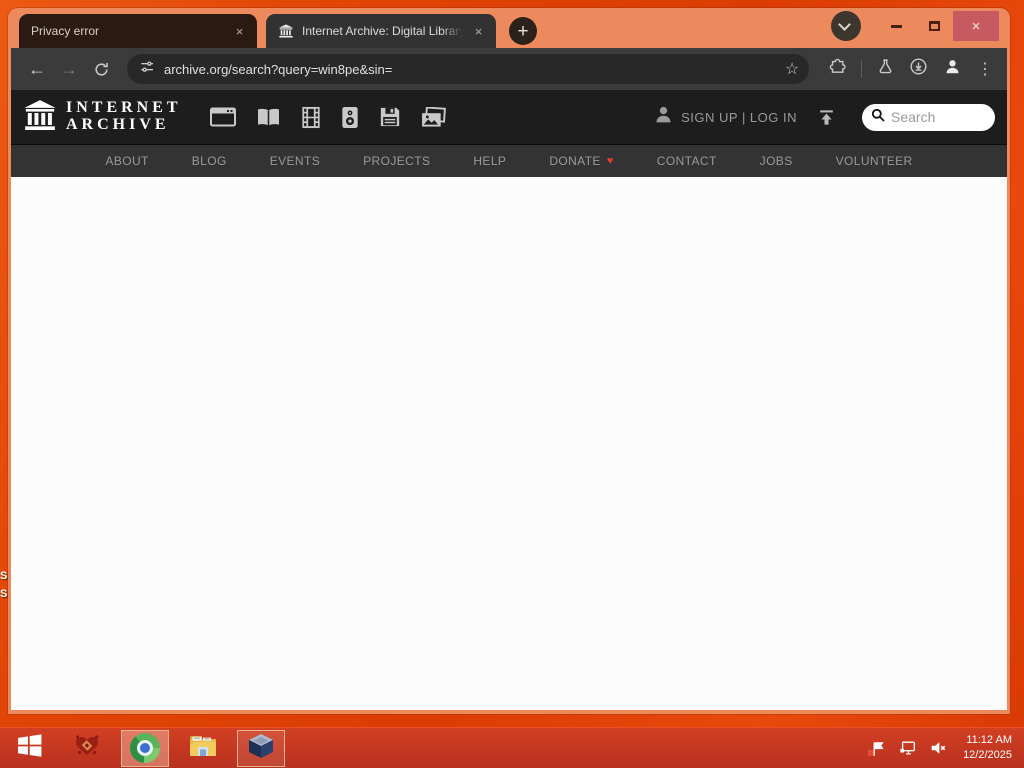 Image resolution: width=1024 pixels, height=768 pixels. I want to click on window-controls: ×, so click(915, 28).